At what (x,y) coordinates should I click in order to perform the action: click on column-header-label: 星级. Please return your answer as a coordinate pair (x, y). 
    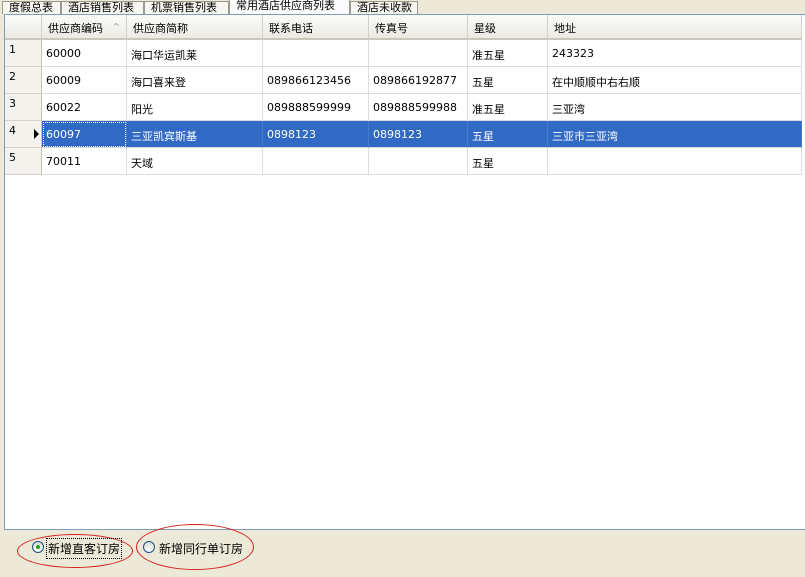
    Looking at the image, I should click on (485, 28).